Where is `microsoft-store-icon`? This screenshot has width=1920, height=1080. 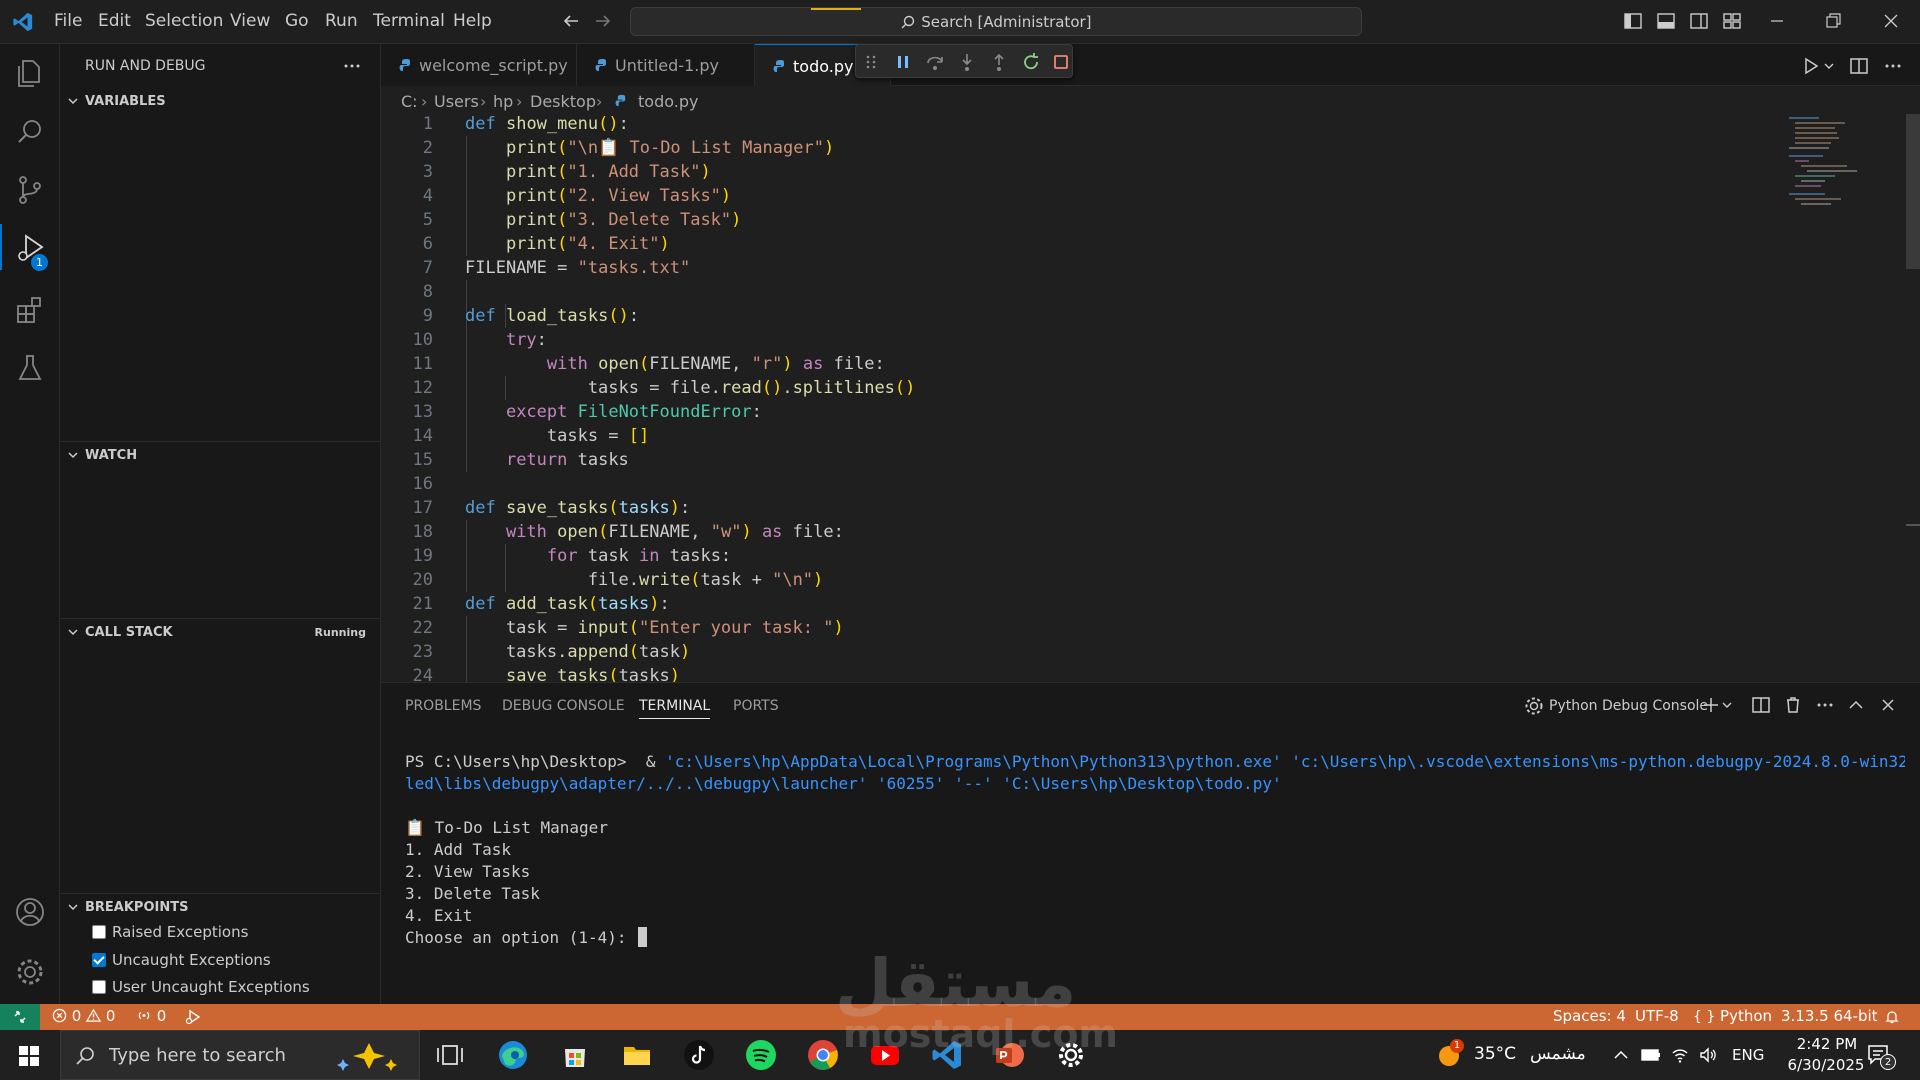
microsoft-store-icon is located at coordinates (575, 1055).